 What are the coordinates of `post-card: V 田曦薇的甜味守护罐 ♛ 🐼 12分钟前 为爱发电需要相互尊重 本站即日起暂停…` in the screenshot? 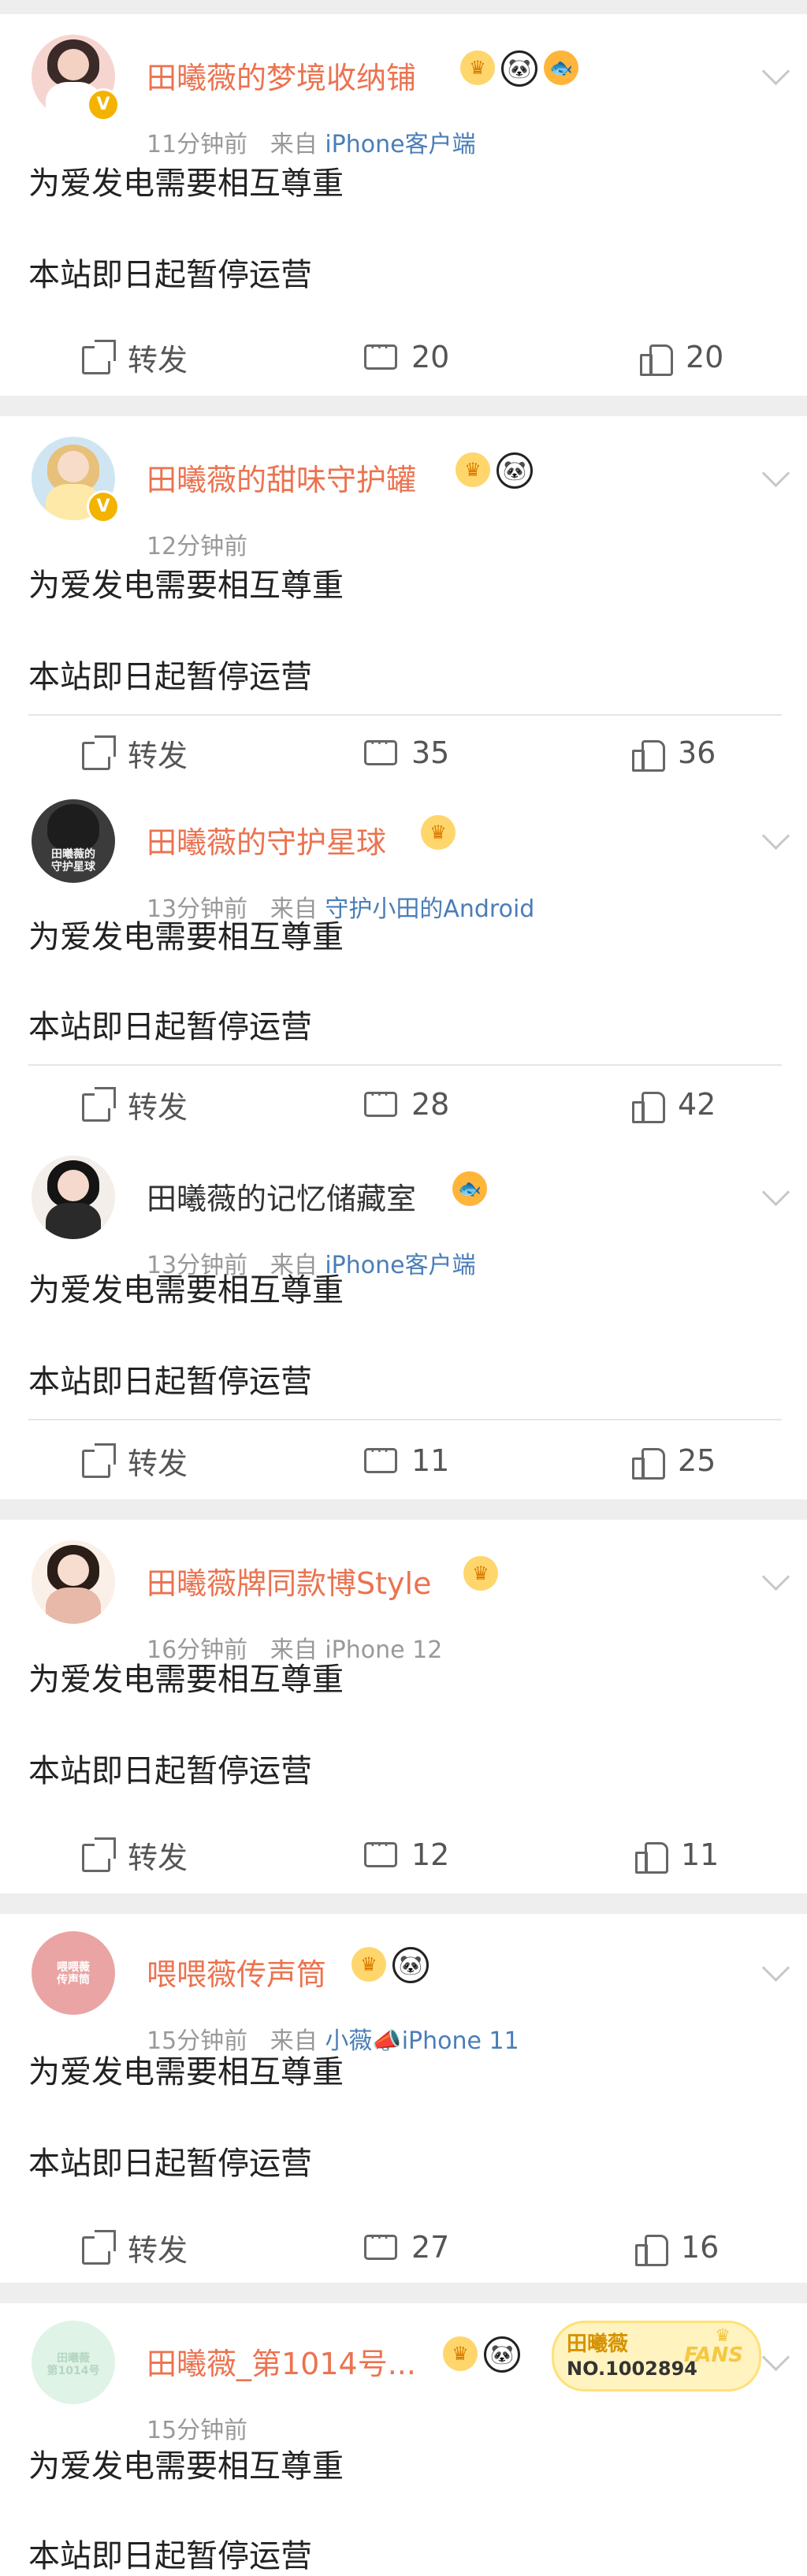 It's located at (403, 607).